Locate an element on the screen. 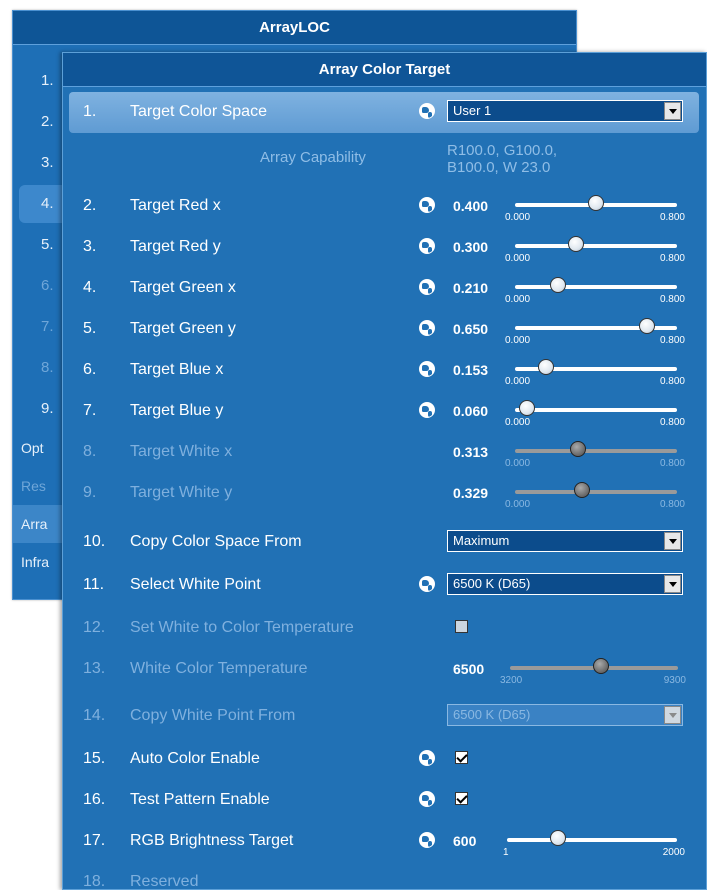 This screenshot has width=707, height=890. row-target-green-y: 5. Target Green y 0.650 0.000 0.800 is located at coordinates (384, 329).